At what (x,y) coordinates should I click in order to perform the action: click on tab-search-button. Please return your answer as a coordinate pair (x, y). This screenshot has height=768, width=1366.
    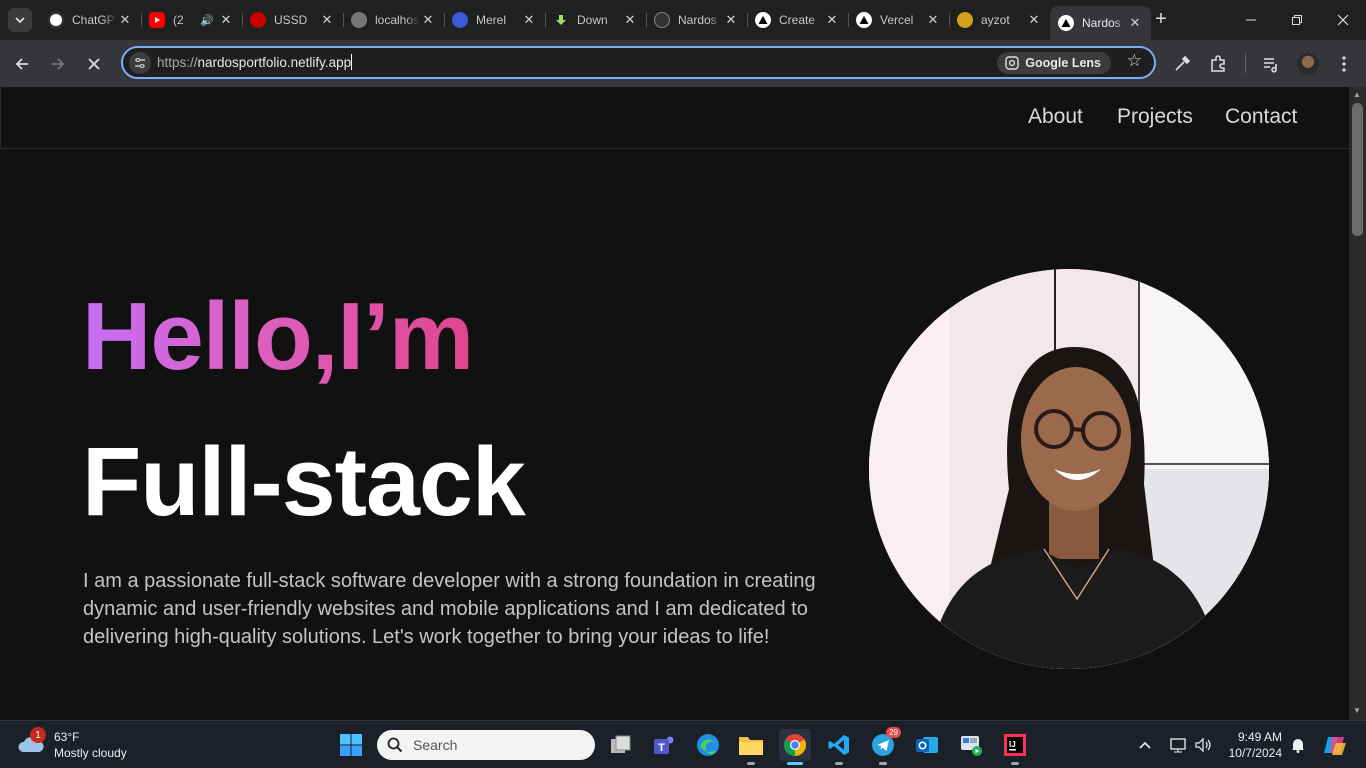
    Looking at the image, I should click on (20, 20).